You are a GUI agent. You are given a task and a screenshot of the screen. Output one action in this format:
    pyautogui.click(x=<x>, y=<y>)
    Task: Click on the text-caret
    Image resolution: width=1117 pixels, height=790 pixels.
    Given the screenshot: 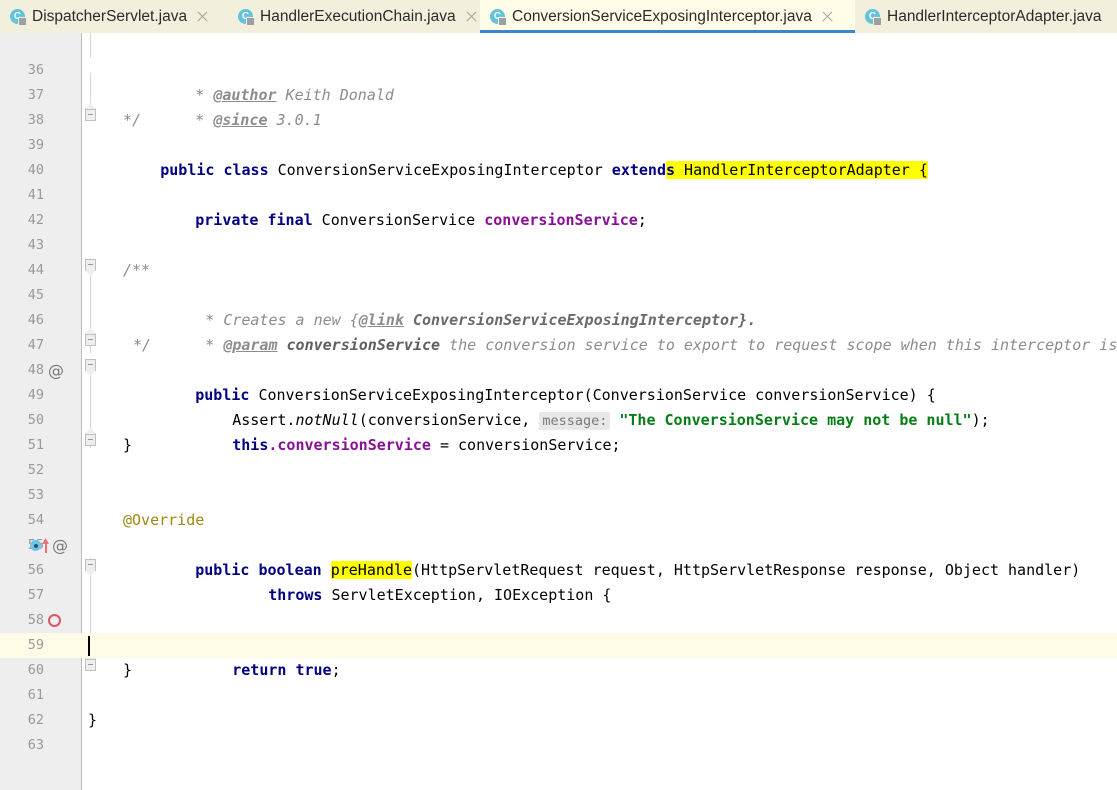 What is the action you would take?
    pyautogui.click(x=89, y=646)
    